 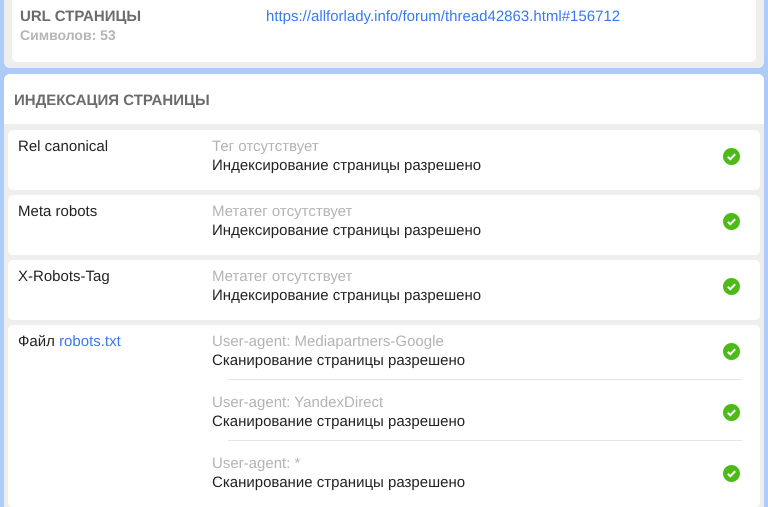 What do you see at coordinates (90, 341) in the screenshot?
I see `robots-link: robots.txt` at bounding box center [90, 341].